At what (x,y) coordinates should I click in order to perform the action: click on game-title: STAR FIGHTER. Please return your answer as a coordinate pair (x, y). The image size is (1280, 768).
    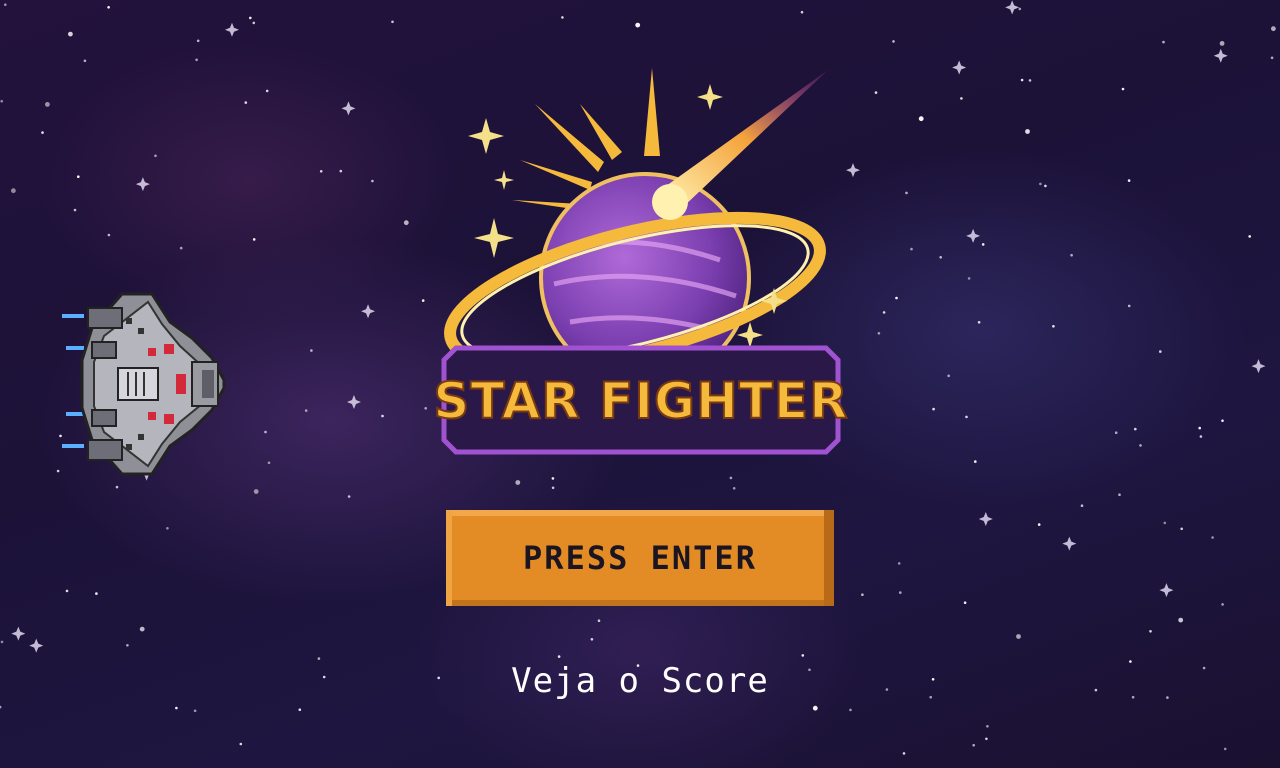
    Looking at the image, I should click on (640, 401).